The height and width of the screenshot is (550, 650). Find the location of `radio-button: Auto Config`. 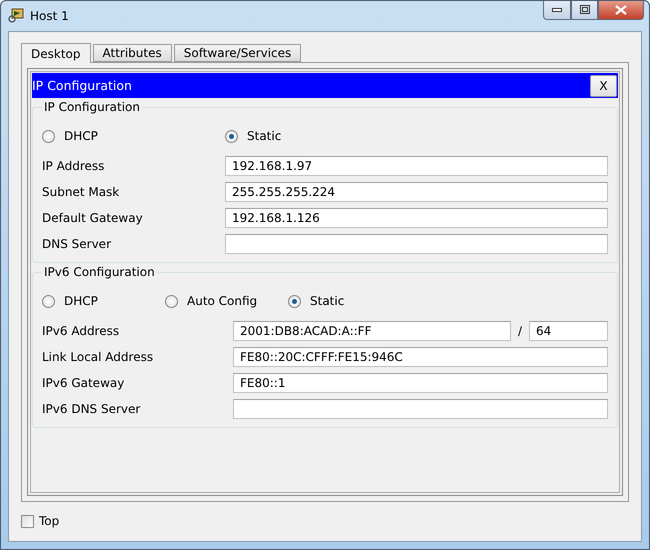

radio-button: Auto Config is located at coordinates (211, 301).